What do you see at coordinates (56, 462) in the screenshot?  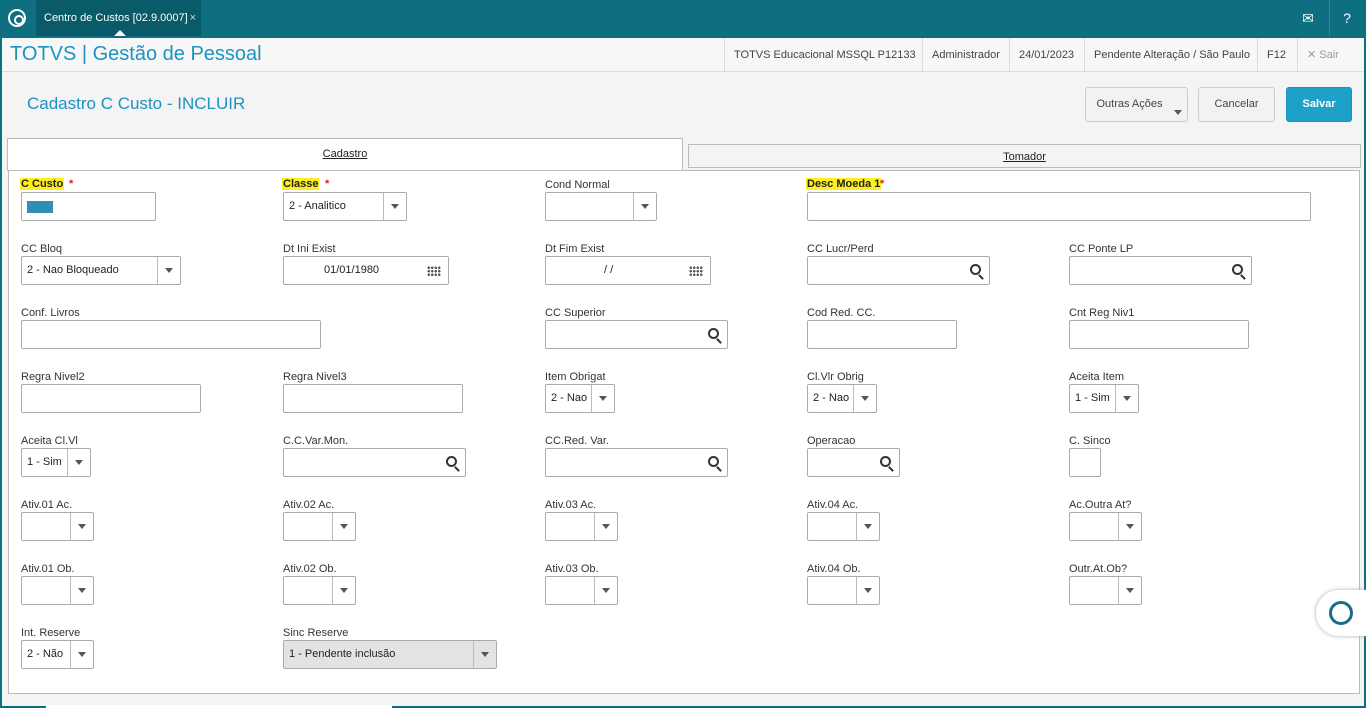 I see `aceita-cl-vl-select: 1 - Sim` at bounding box center [56, 462].